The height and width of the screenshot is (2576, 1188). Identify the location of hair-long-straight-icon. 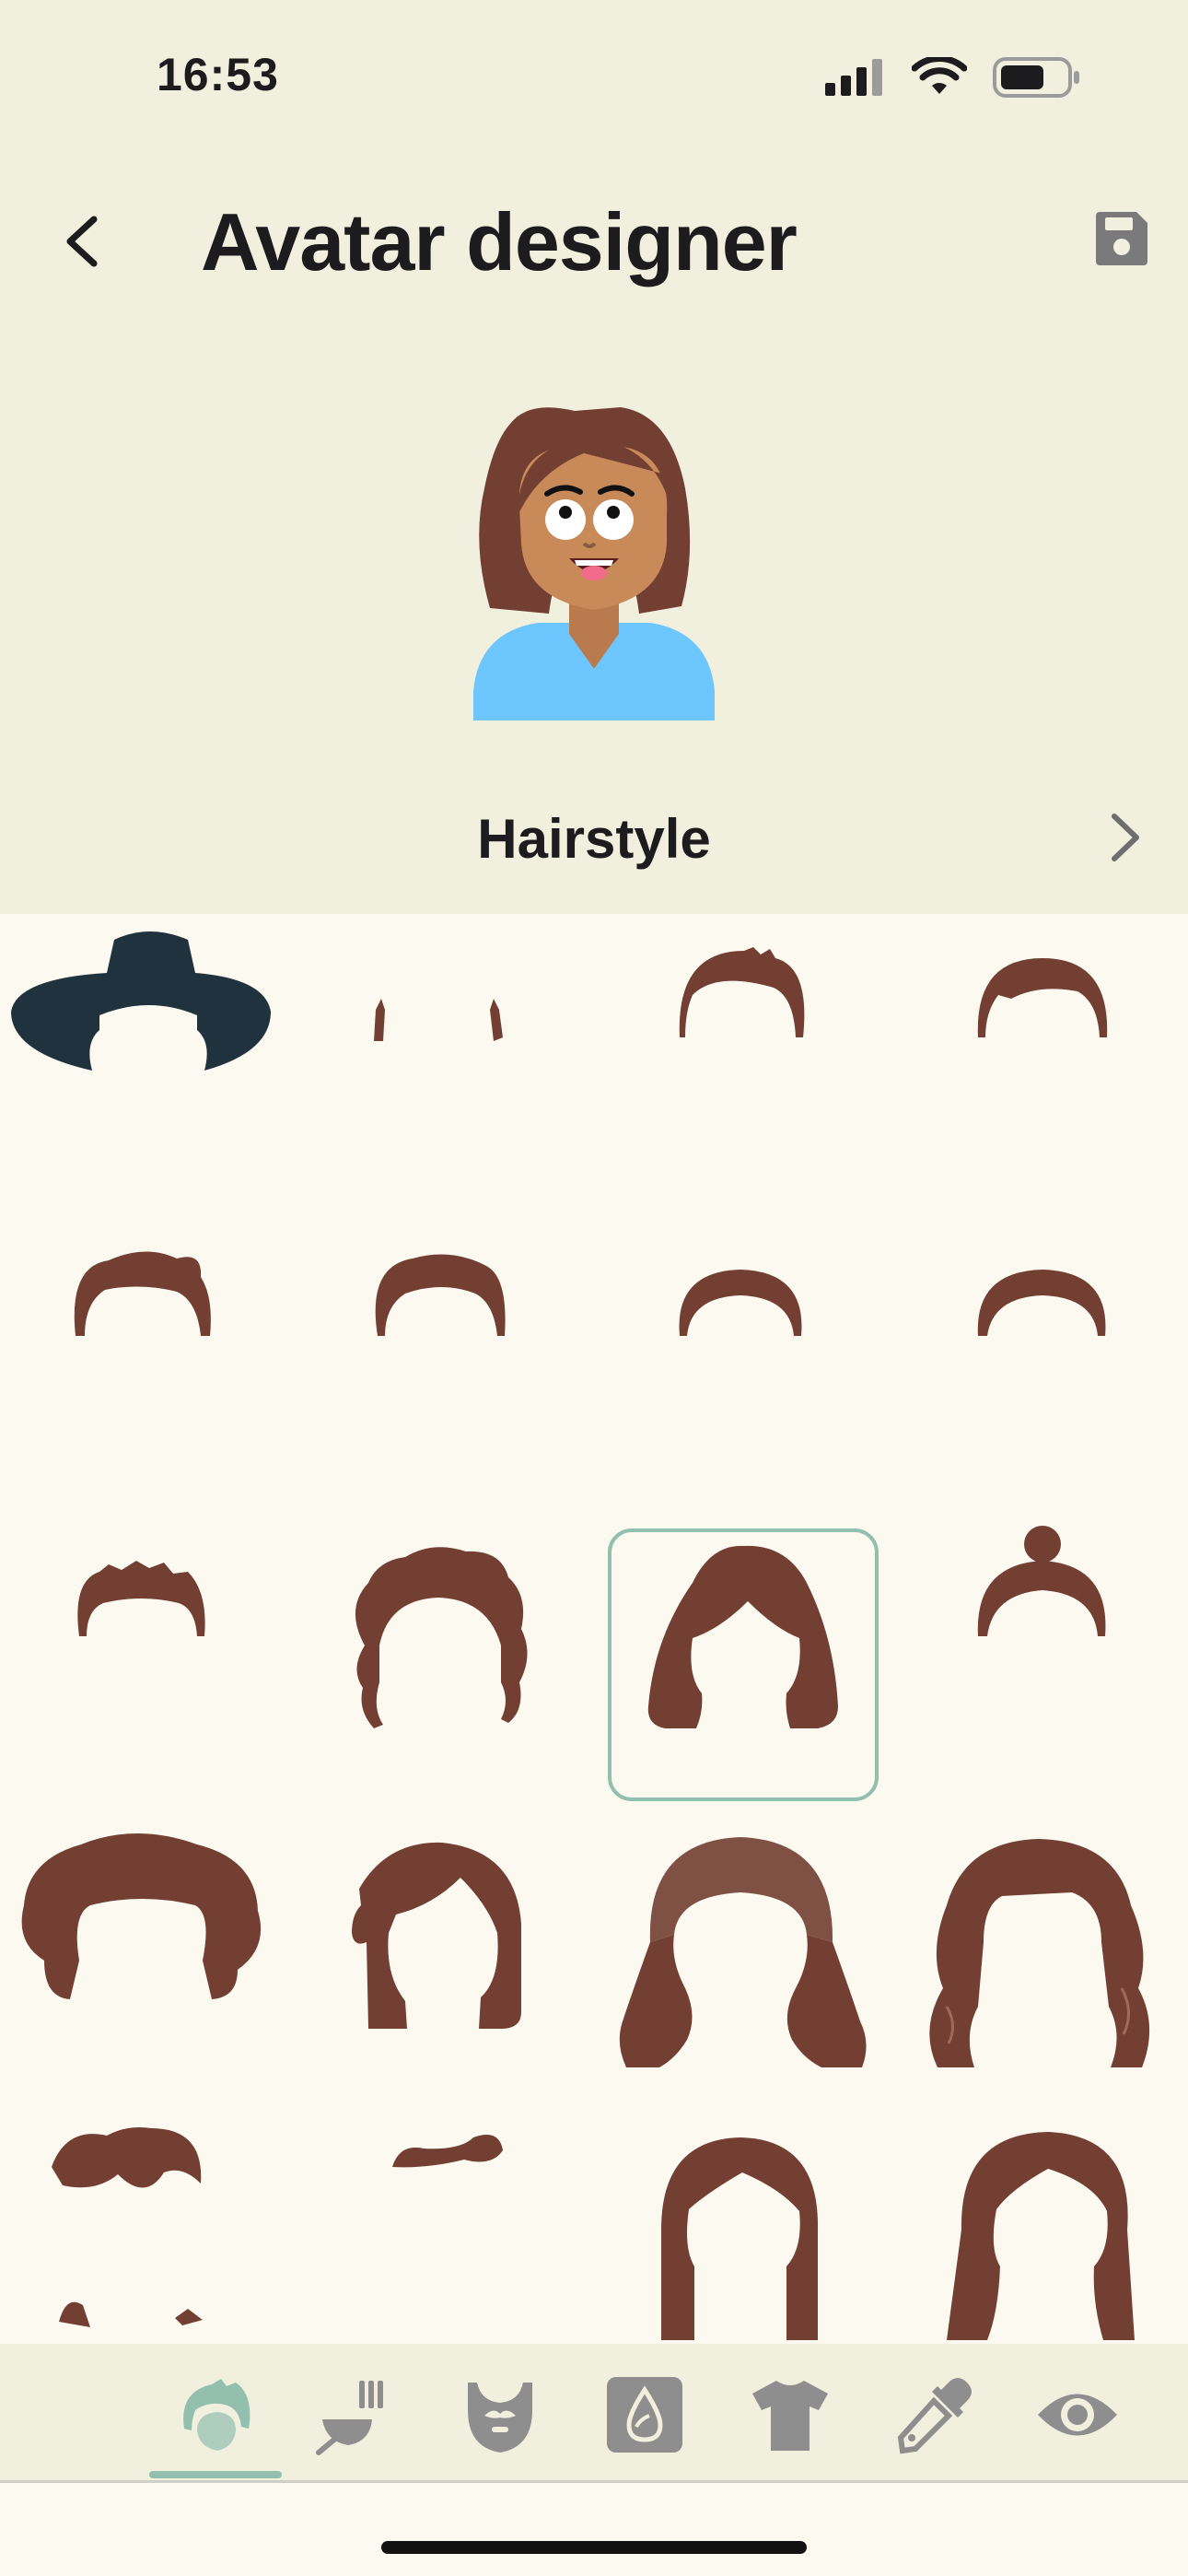
(740, 2238).